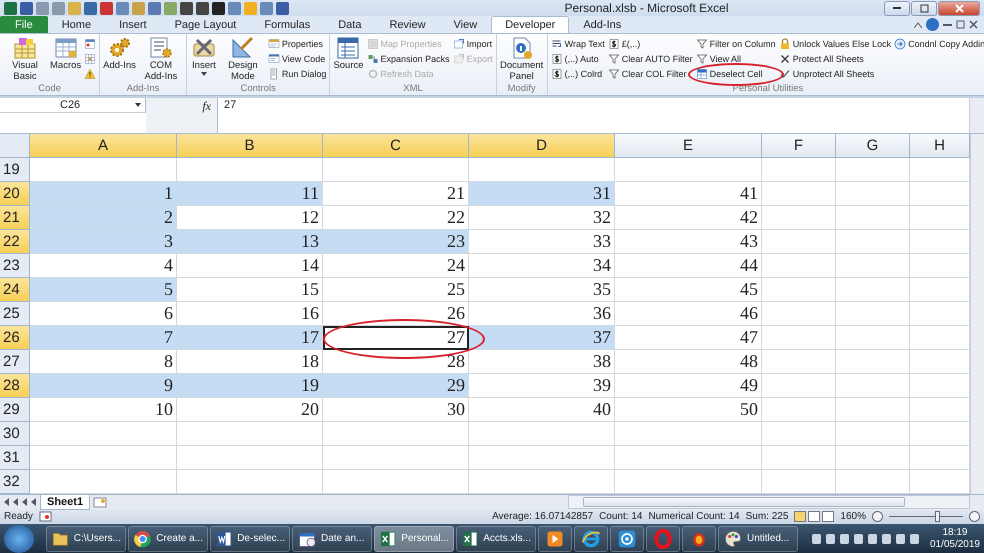 Image resolution: width=984 pixels, height=553 pixels. Describe the element at coordinates (396, 242) in the screenshot. I see `table-cell: 23` at that location.